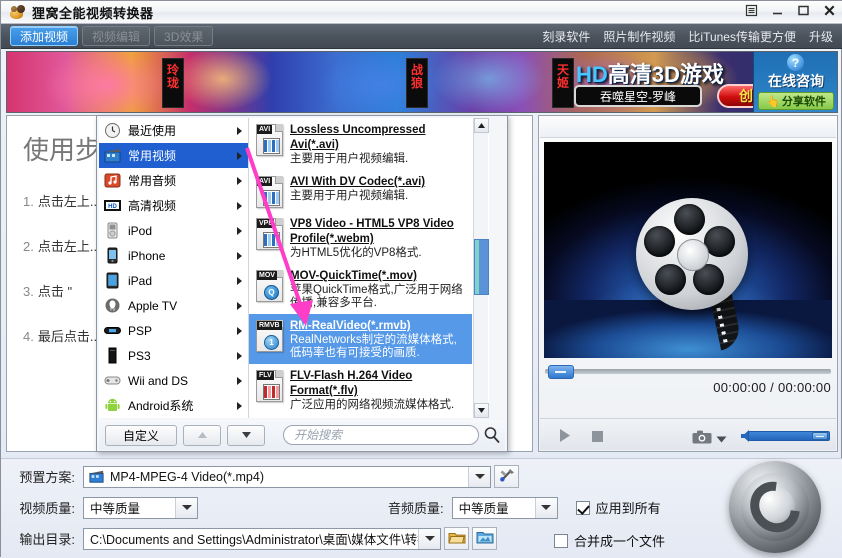 The width and height of the screenshot is (842, 558). Describe the element at coordinates (504, 507) in the screenshot. I see `audio-quality-combo: 中等质量` at that location.